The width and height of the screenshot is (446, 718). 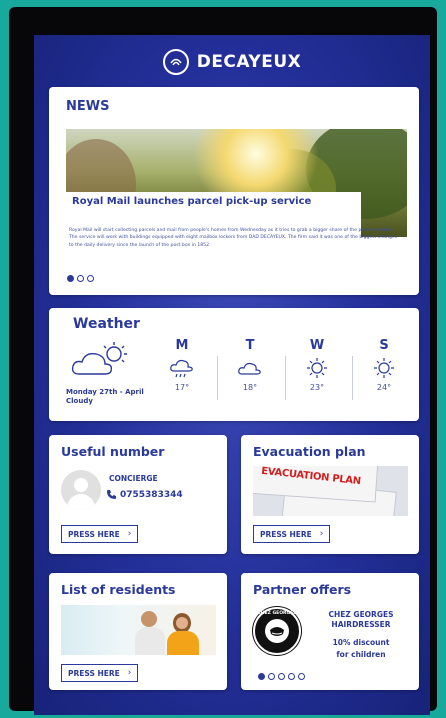 What do you see at coordinates (317, 345) in the screenshot?
I see `forecast-day-letter: W` at bounding box center [317, 345].